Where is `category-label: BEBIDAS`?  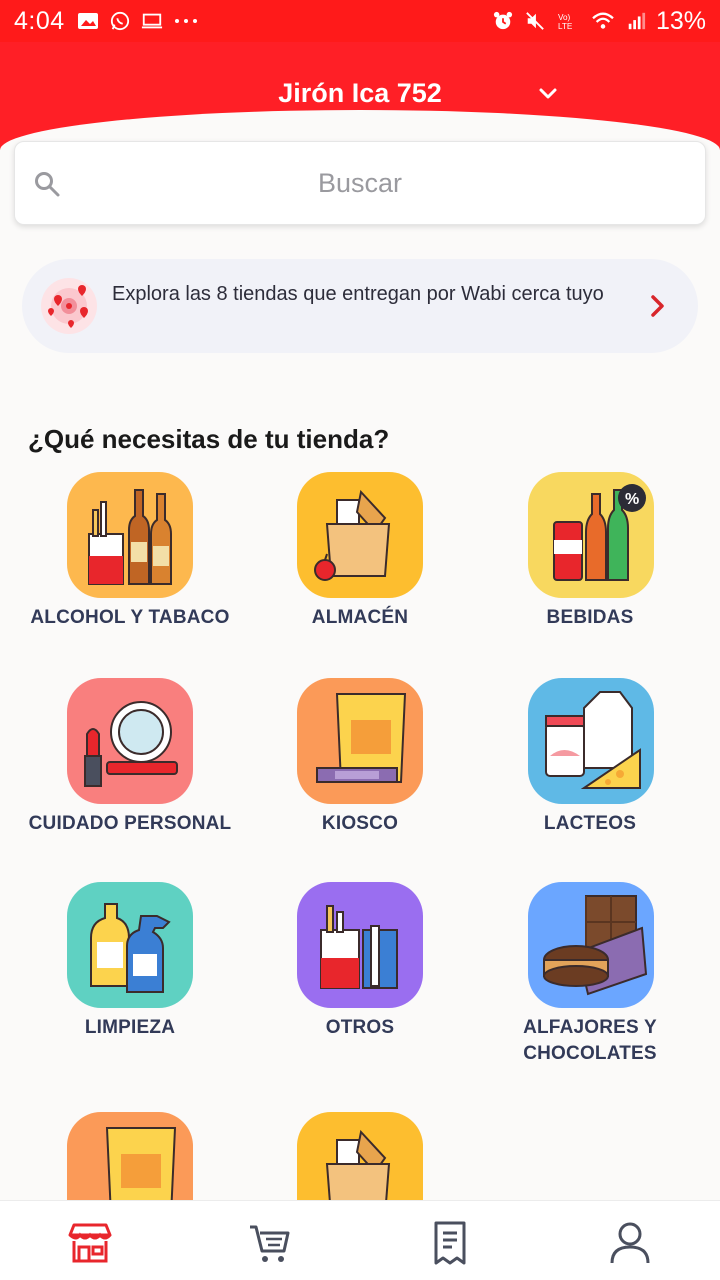
category-label: BEBIDAS is located at coordinates (590, 617).